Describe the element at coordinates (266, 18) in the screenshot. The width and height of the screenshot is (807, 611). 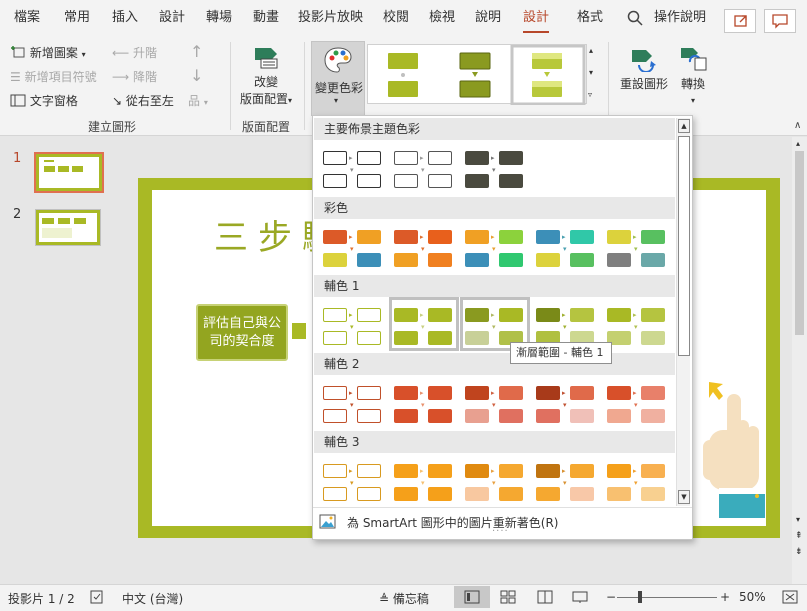
I see `tab-animations: 動畫` at that location.